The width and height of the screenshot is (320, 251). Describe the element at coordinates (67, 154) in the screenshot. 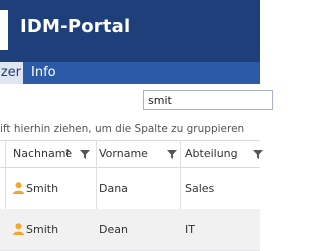

I see `sort-ascending-icon: ↑` at that location.